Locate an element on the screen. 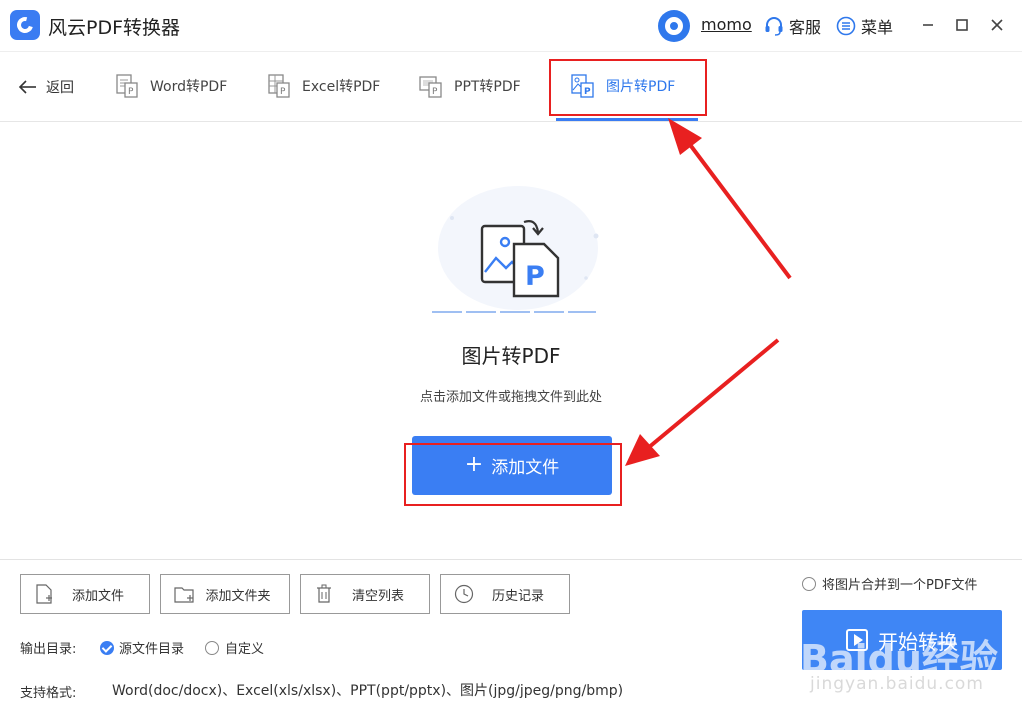 The image size is (1022, 720). minimize-button is located at coordinates (928, 25).